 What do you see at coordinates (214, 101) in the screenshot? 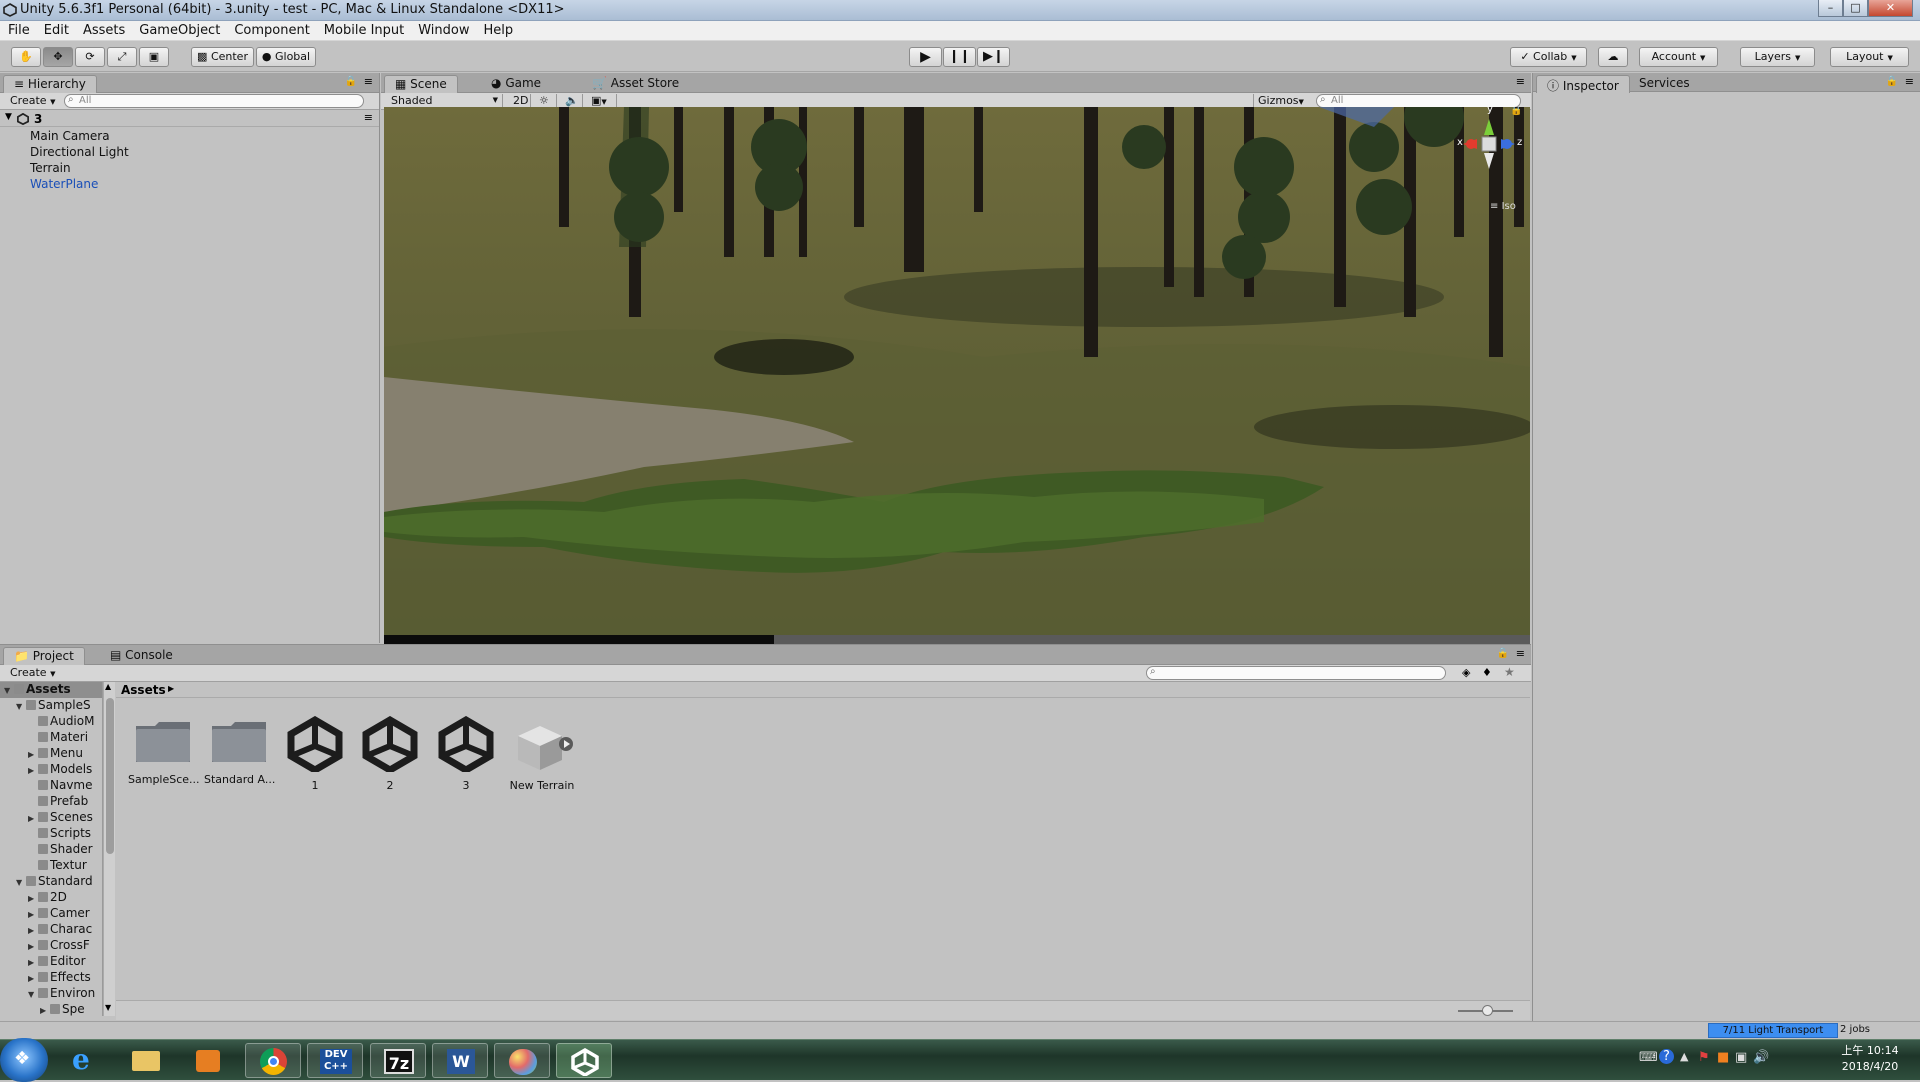
I see `hierarchy-search-input: All` at bounding box center [214, 101].